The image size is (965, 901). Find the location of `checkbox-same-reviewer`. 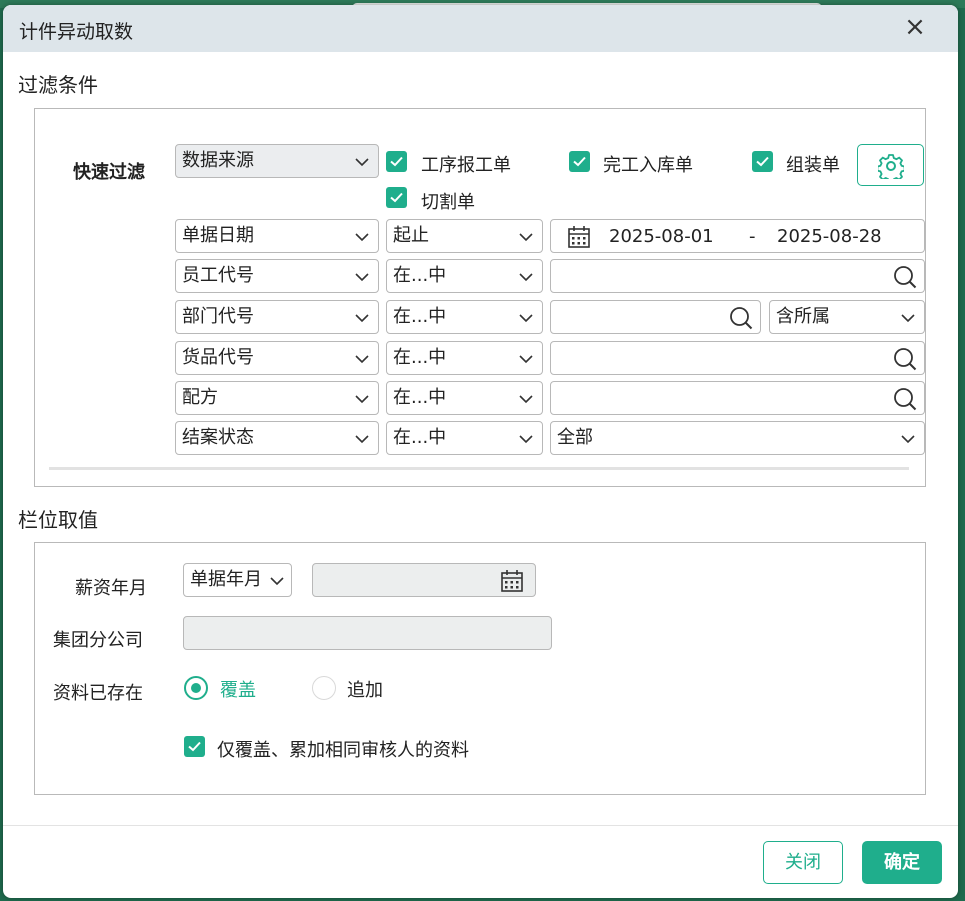

checkbox-same-reviewer is located at coordinates (194, 746).